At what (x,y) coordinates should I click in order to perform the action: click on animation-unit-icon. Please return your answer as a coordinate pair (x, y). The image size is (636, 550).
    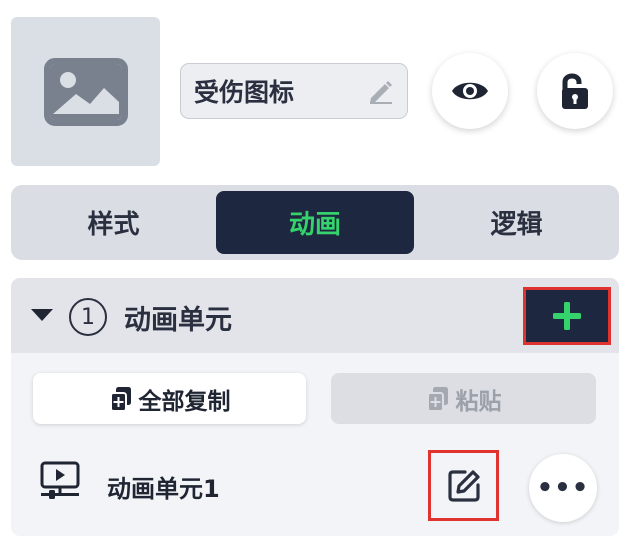
    Looking at the image, I should click on (60, 480).